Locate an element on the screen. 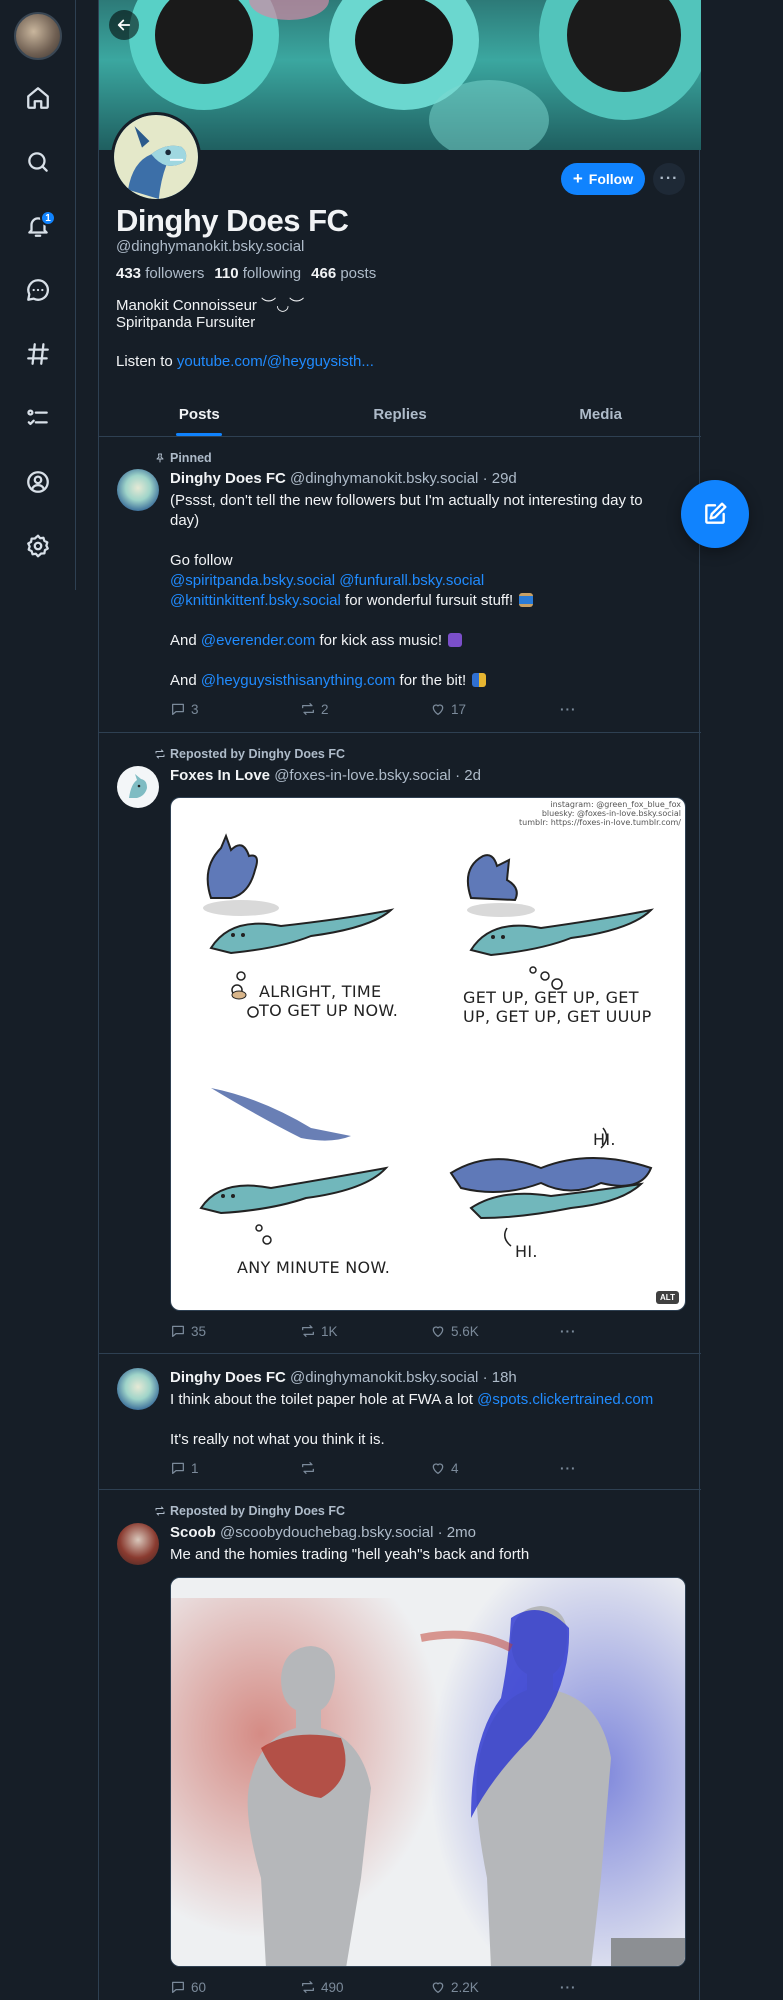 The image size is (783, 2000). post-image-particle-simulation is located at coordinates (428, 1772).